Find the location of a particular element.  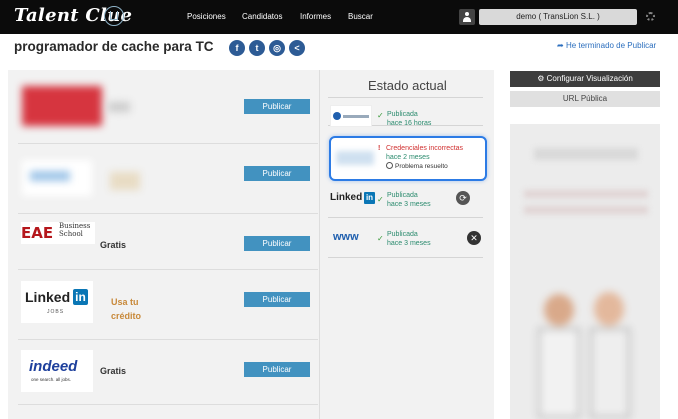

refresh-icon: ⟳ is located at coordinates (463, 198).